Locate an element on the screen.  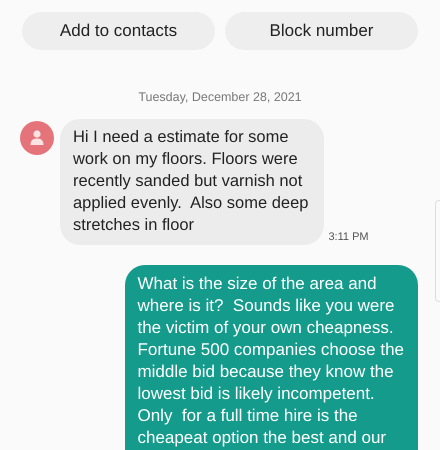
action-button: Add to contacts is located at coordinates (118, 31).